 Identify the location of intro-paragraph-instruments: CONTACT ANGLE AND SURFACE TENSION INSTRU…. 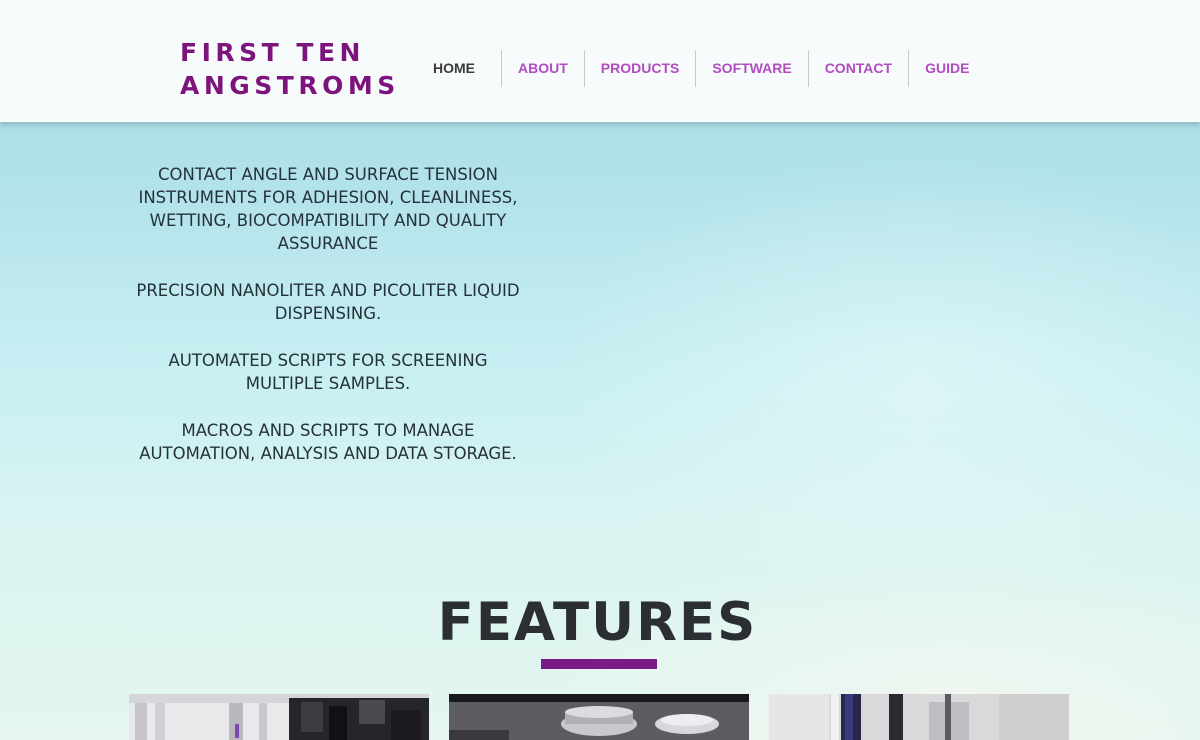
(328, 209).